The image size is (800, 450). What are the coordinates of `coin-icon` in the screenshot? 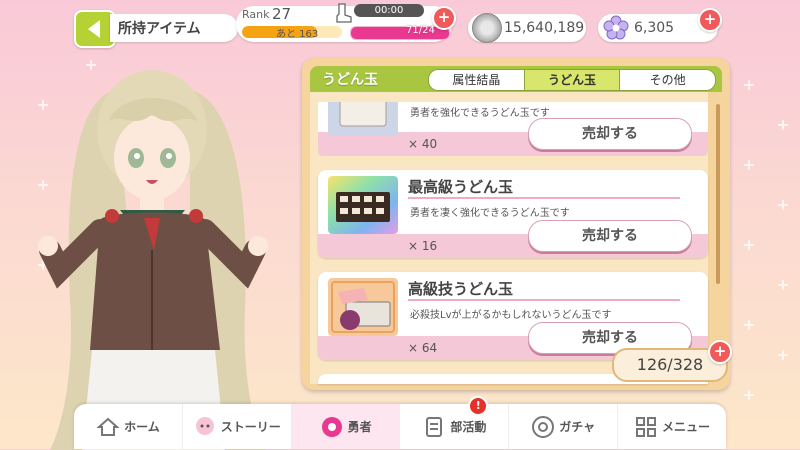 It's located at (487, 28).